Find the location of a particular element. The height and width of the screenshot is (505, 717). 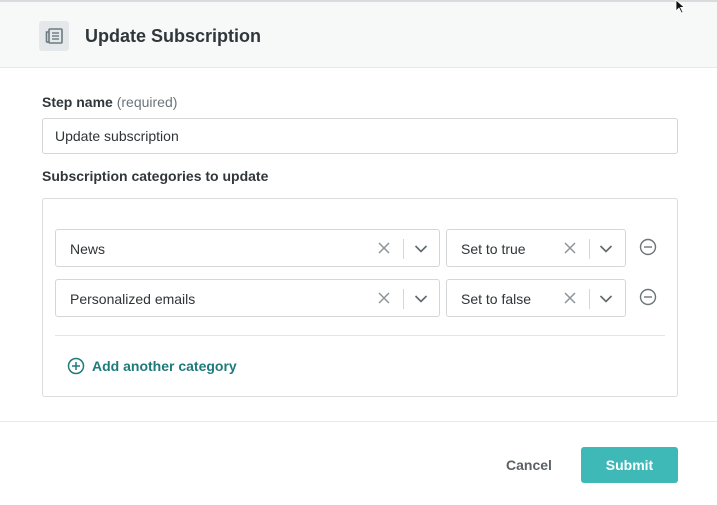

step-name-label-text: Step name is located at coordinates (77, 102).